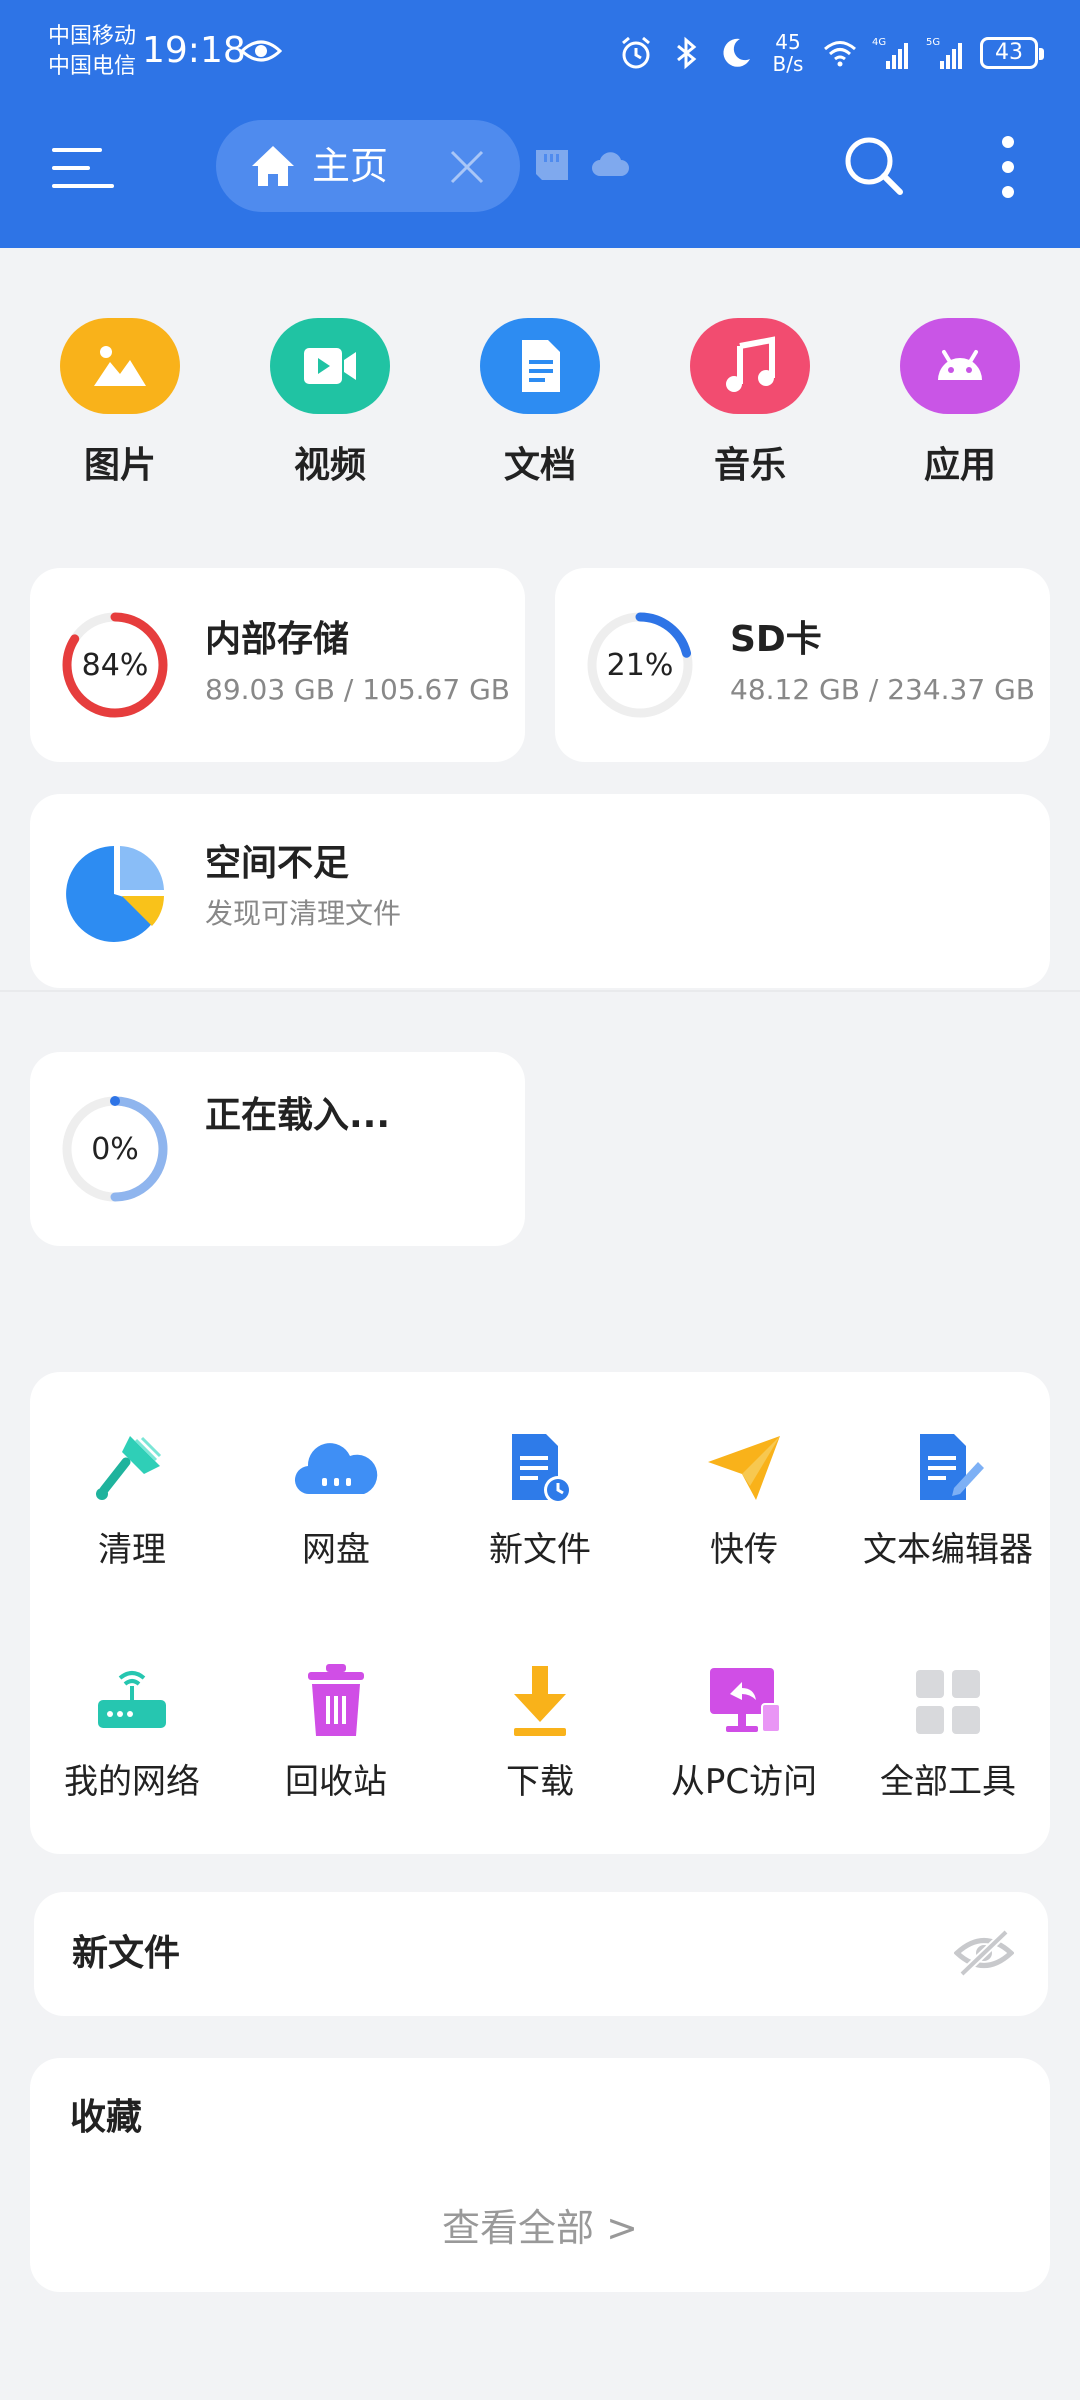  Describe the element at coordinates (273, 166) in the screenshot. I see `home-icon` at that location.